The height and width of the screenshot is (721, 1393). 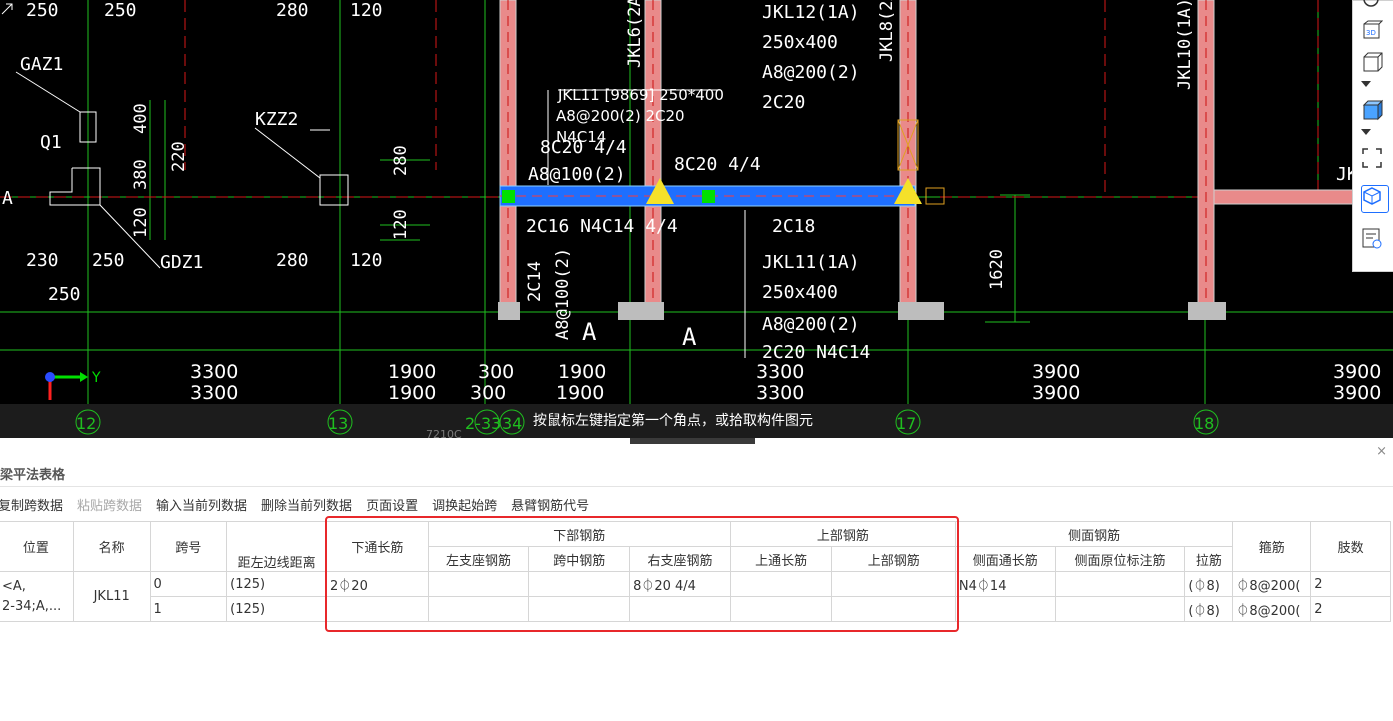 What do you see at coordinates (1005, 559) in the screenshot?
I see `header-side-through: 侧面通长筋` at bounding box center [1005, 559].